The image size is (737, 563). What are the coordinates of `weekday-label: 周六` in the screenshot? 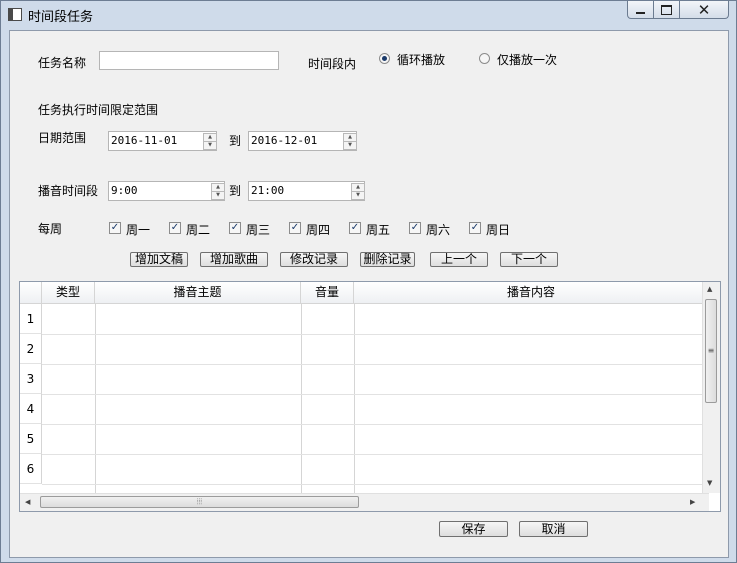 It's located at (438, 229).